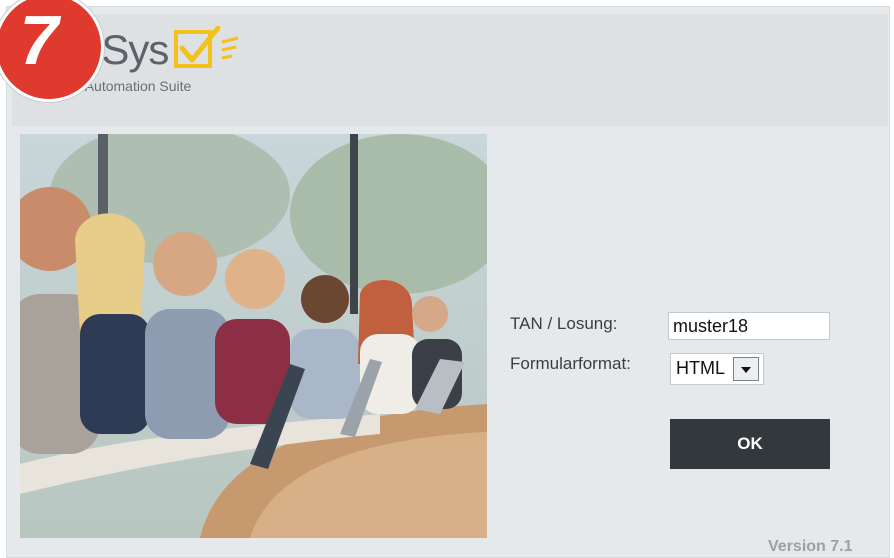 Image resolution: width=894 pixels, height=558 pixels. What do you see at coordinates (746, 369) in the screenshot?
I see `chevron-down-icon` at bounding box center [746, 369].